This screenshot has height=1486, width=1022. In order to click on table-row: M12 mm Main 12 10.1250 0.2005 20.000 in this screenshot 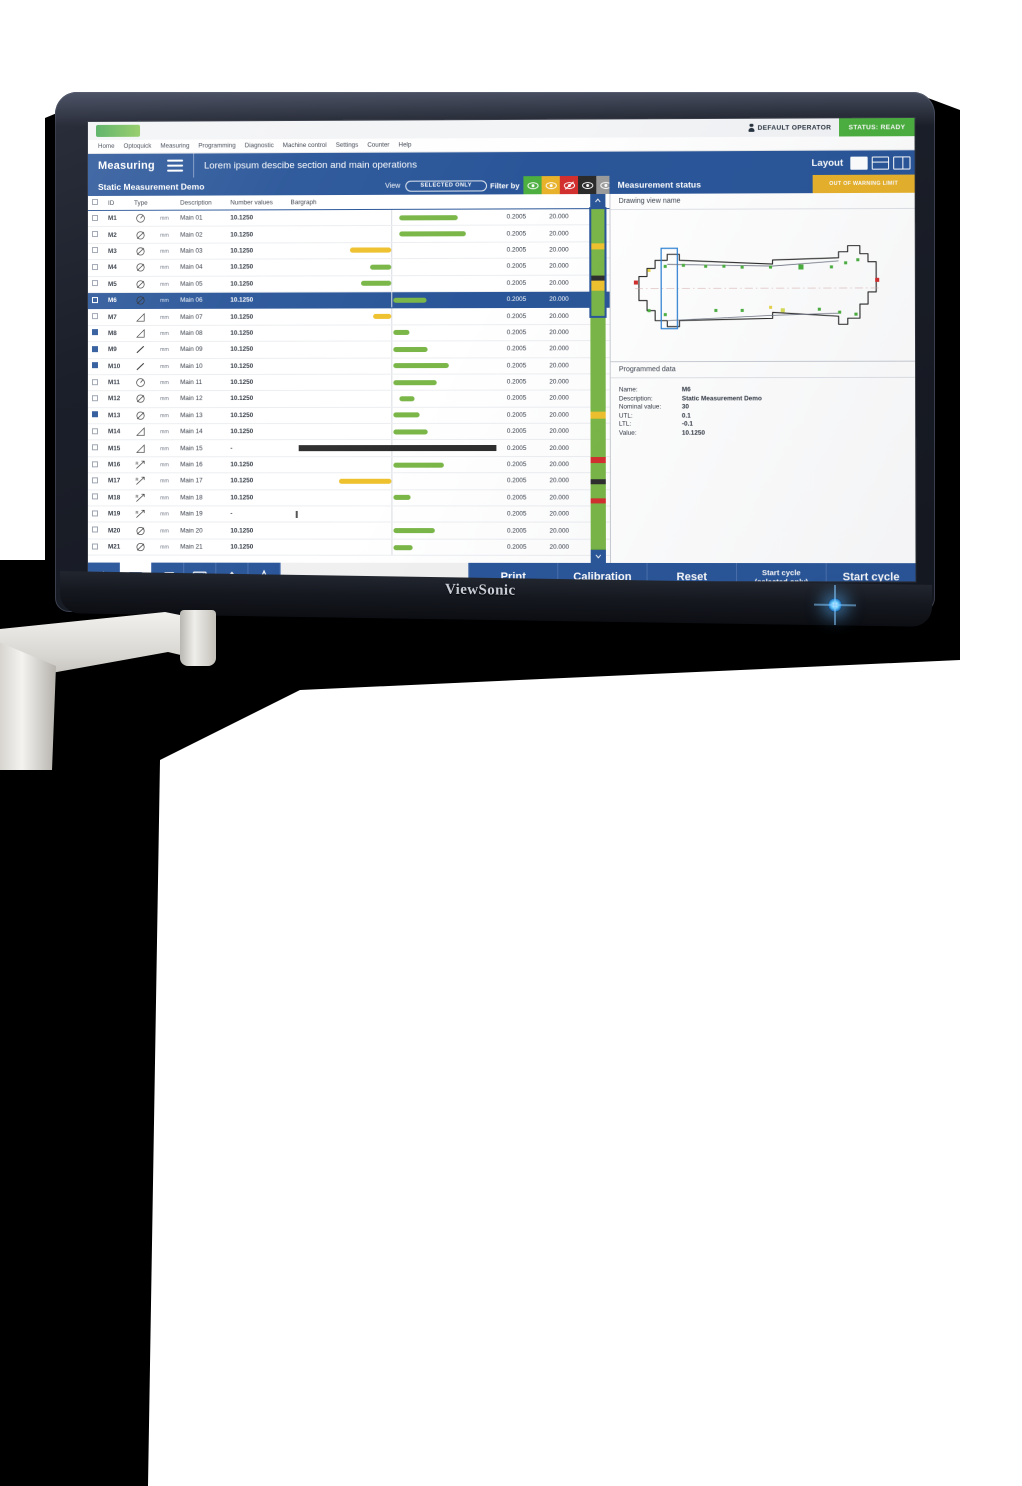, I will do `click(348, 399)`.